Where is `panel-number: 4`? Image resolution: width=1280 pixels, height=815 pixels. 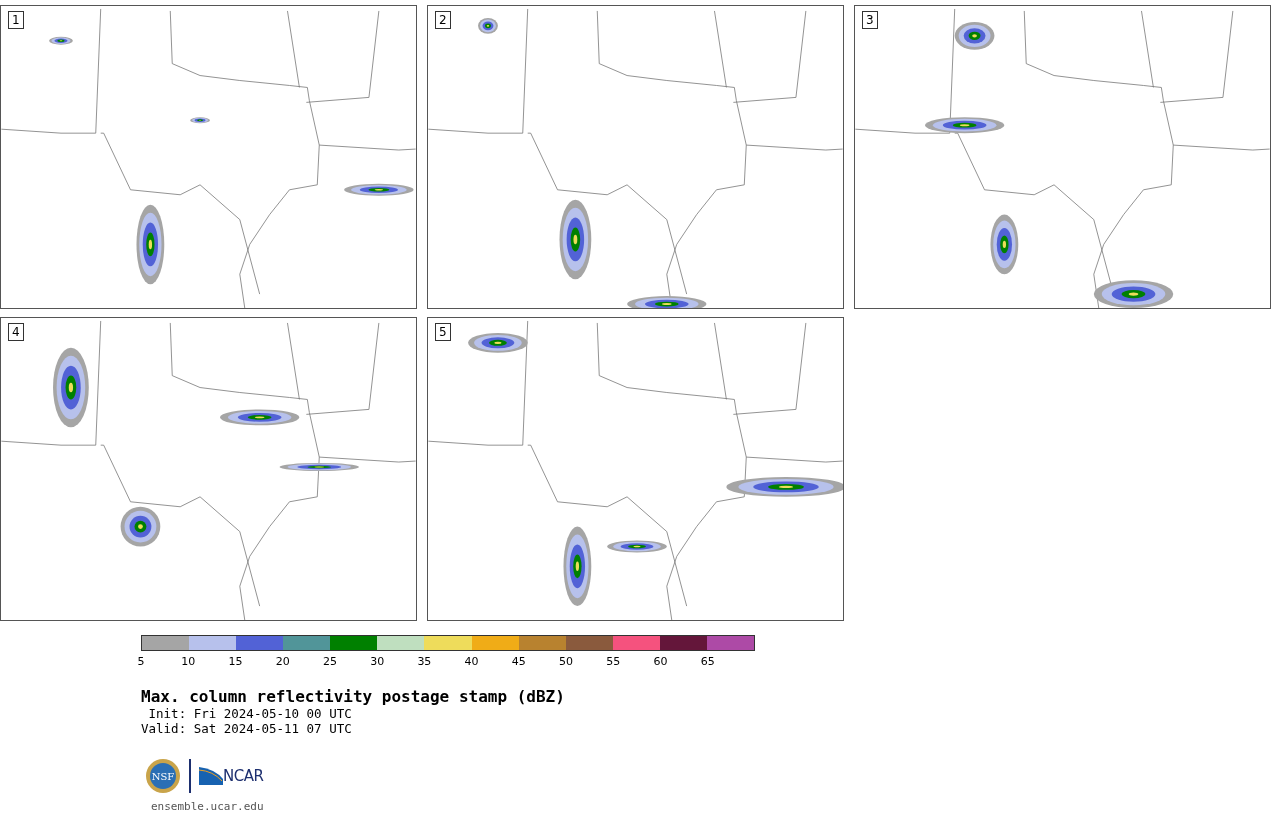
panel-number: 4 is located at coordinates (16, 332).